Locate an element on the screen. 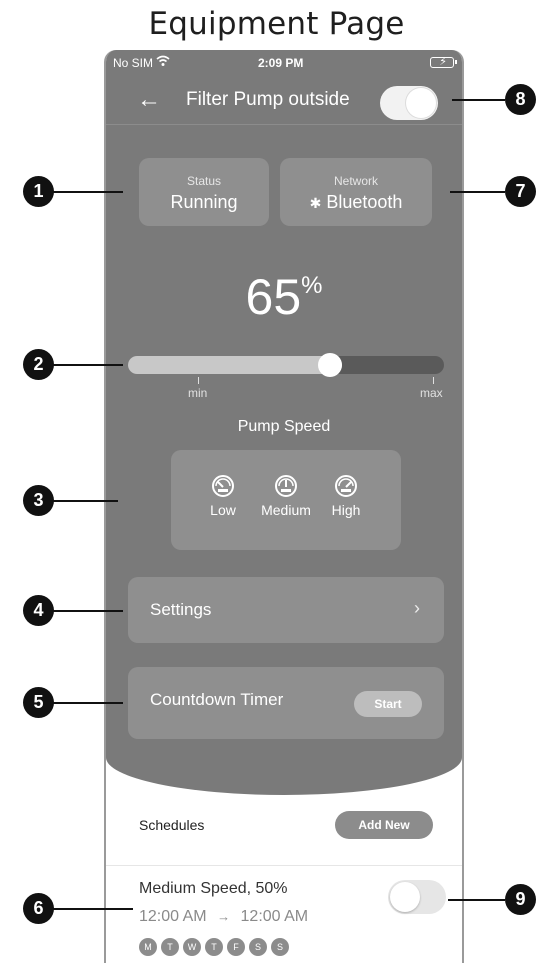 The image size is (553, 963). countdown-label: Countdown Timer is located at coordinates (217, 699).